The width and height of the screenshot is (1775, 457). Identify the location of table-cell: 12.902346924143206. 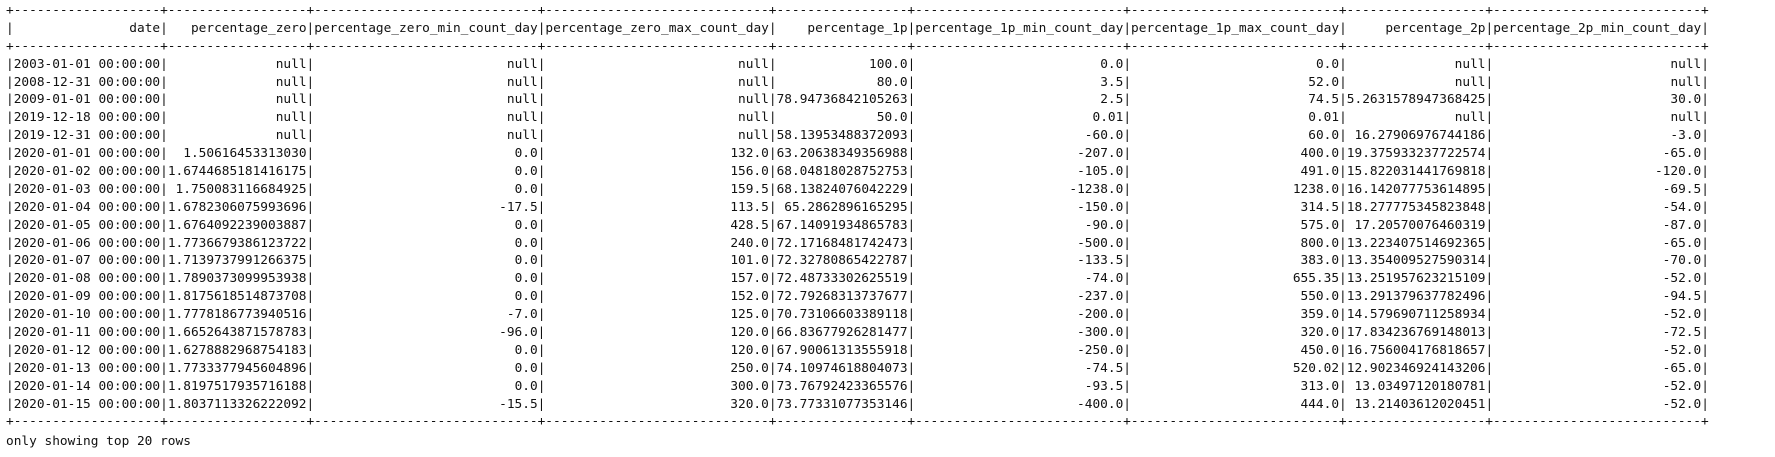
(1416, 368).